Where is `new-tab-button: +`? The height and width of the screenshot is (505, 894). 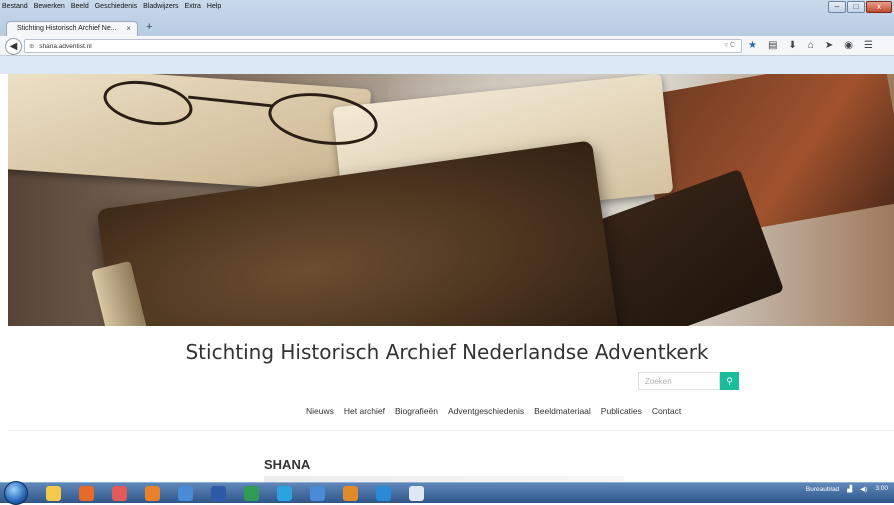 new-tab-button: + is located at coordinates (149, 27).